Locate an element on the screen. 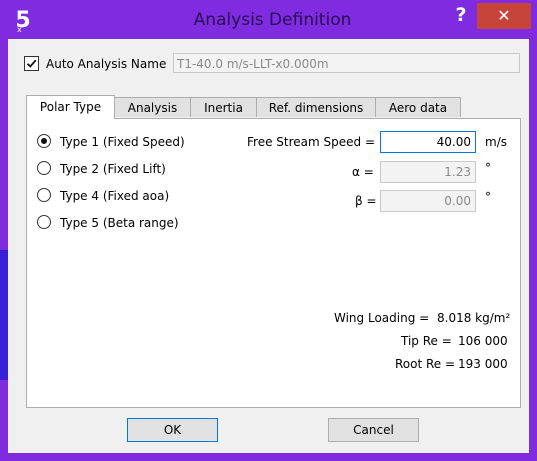  beta-unit: ° is located at coordinates (488, 197).